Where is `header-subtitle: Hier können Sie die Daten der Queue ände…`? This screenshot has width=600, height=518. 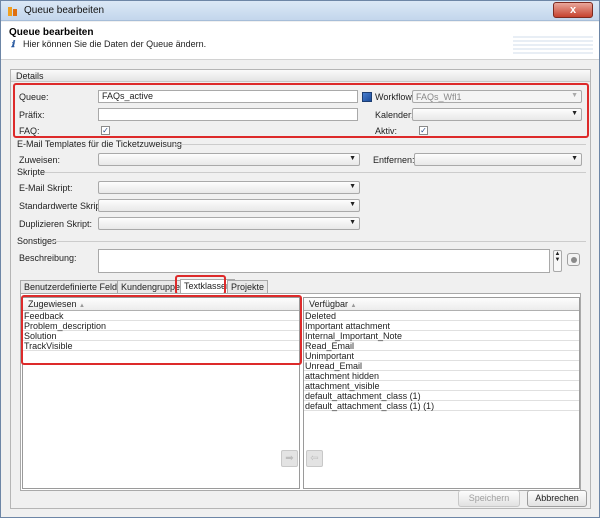 header-subtitle: Hier können Sie die Daten der Queue ände… is located at coordinates (115, 44).